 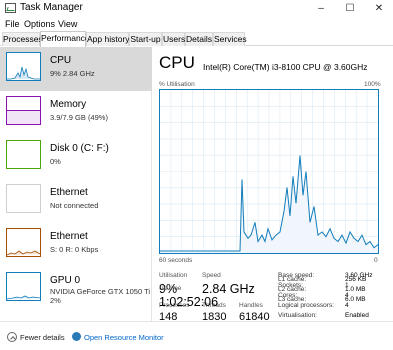 I want to click on sidebar-item-detail: 3.9/7.9 GB (49%), so click(x=79, y=117).